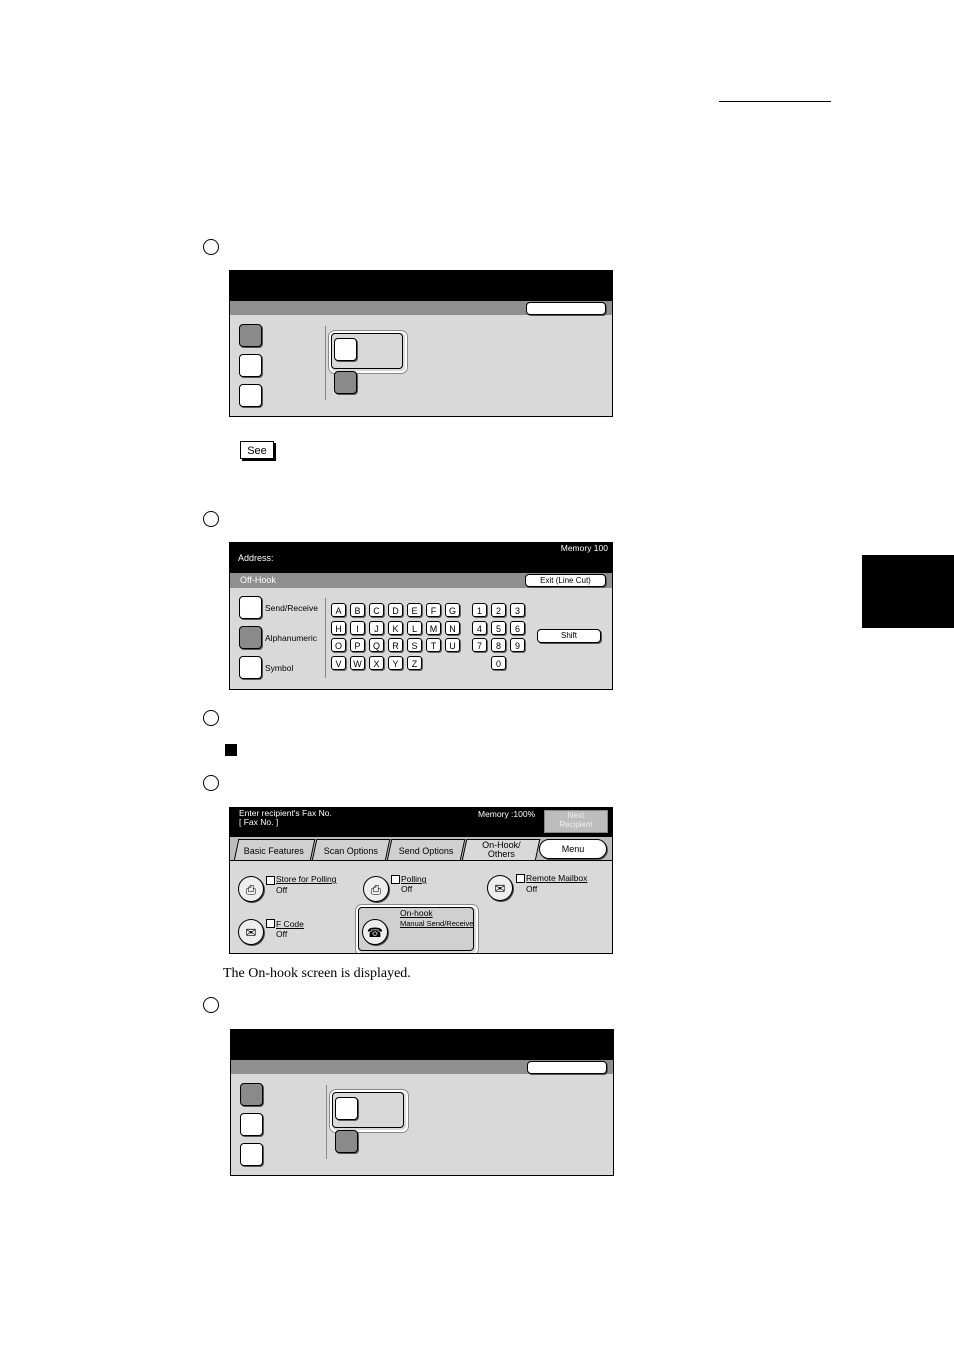 This screenshot has height=1351, width=954. Describe the element at coordinates (376, 662) in the screenshot. I see `key-x: X` at that location.